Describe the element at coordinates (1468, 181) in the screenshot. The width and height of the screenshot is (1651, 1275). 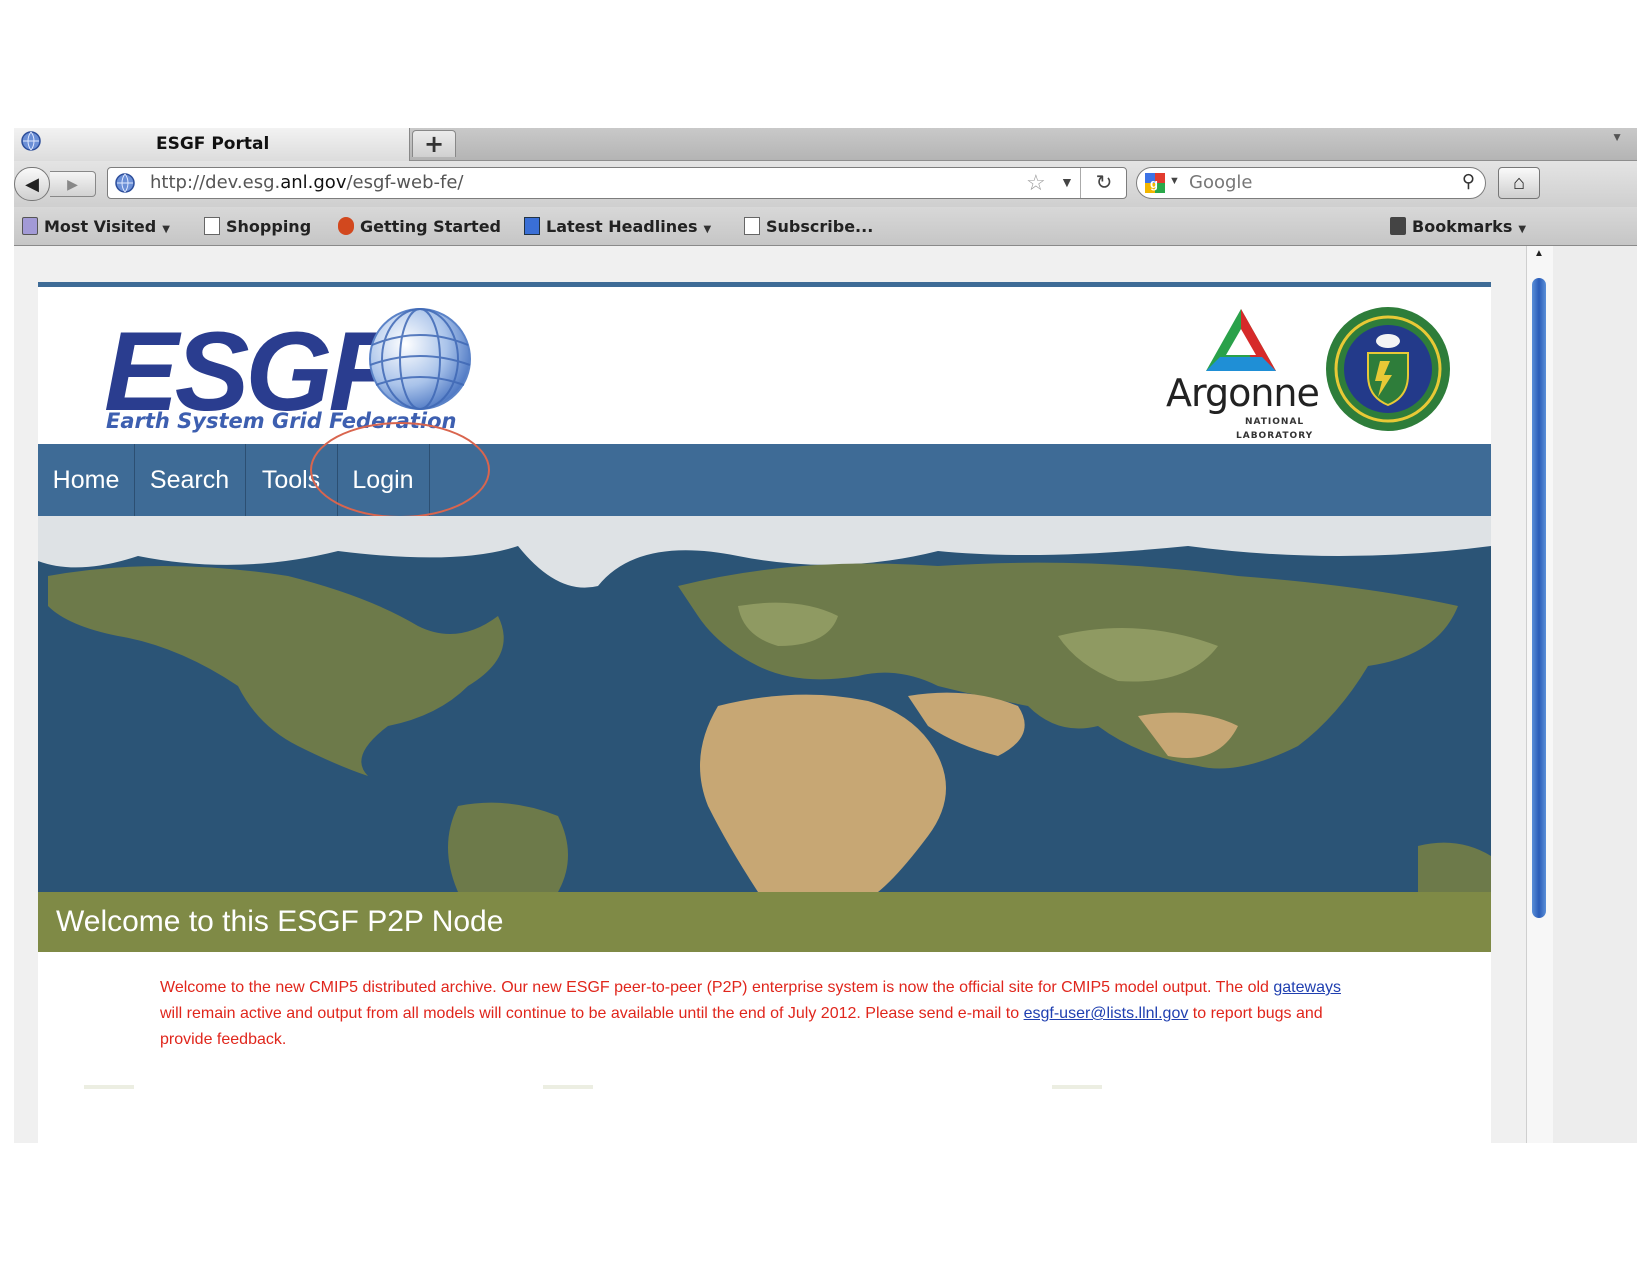
I see `search-icon: ⚲` at that location.